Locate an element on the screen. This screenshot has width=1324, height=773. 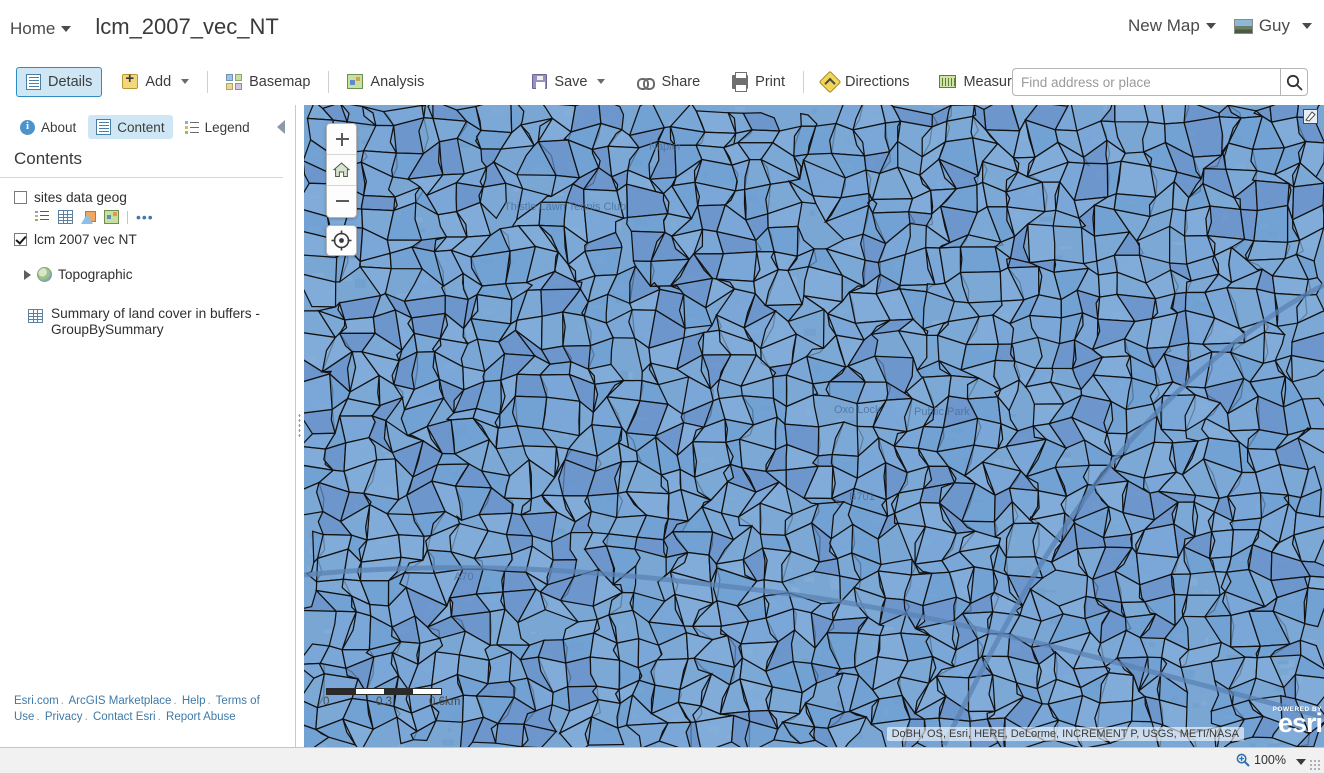
page-title: lcm_2007_vec_NT is located at coordinates (187, 26).